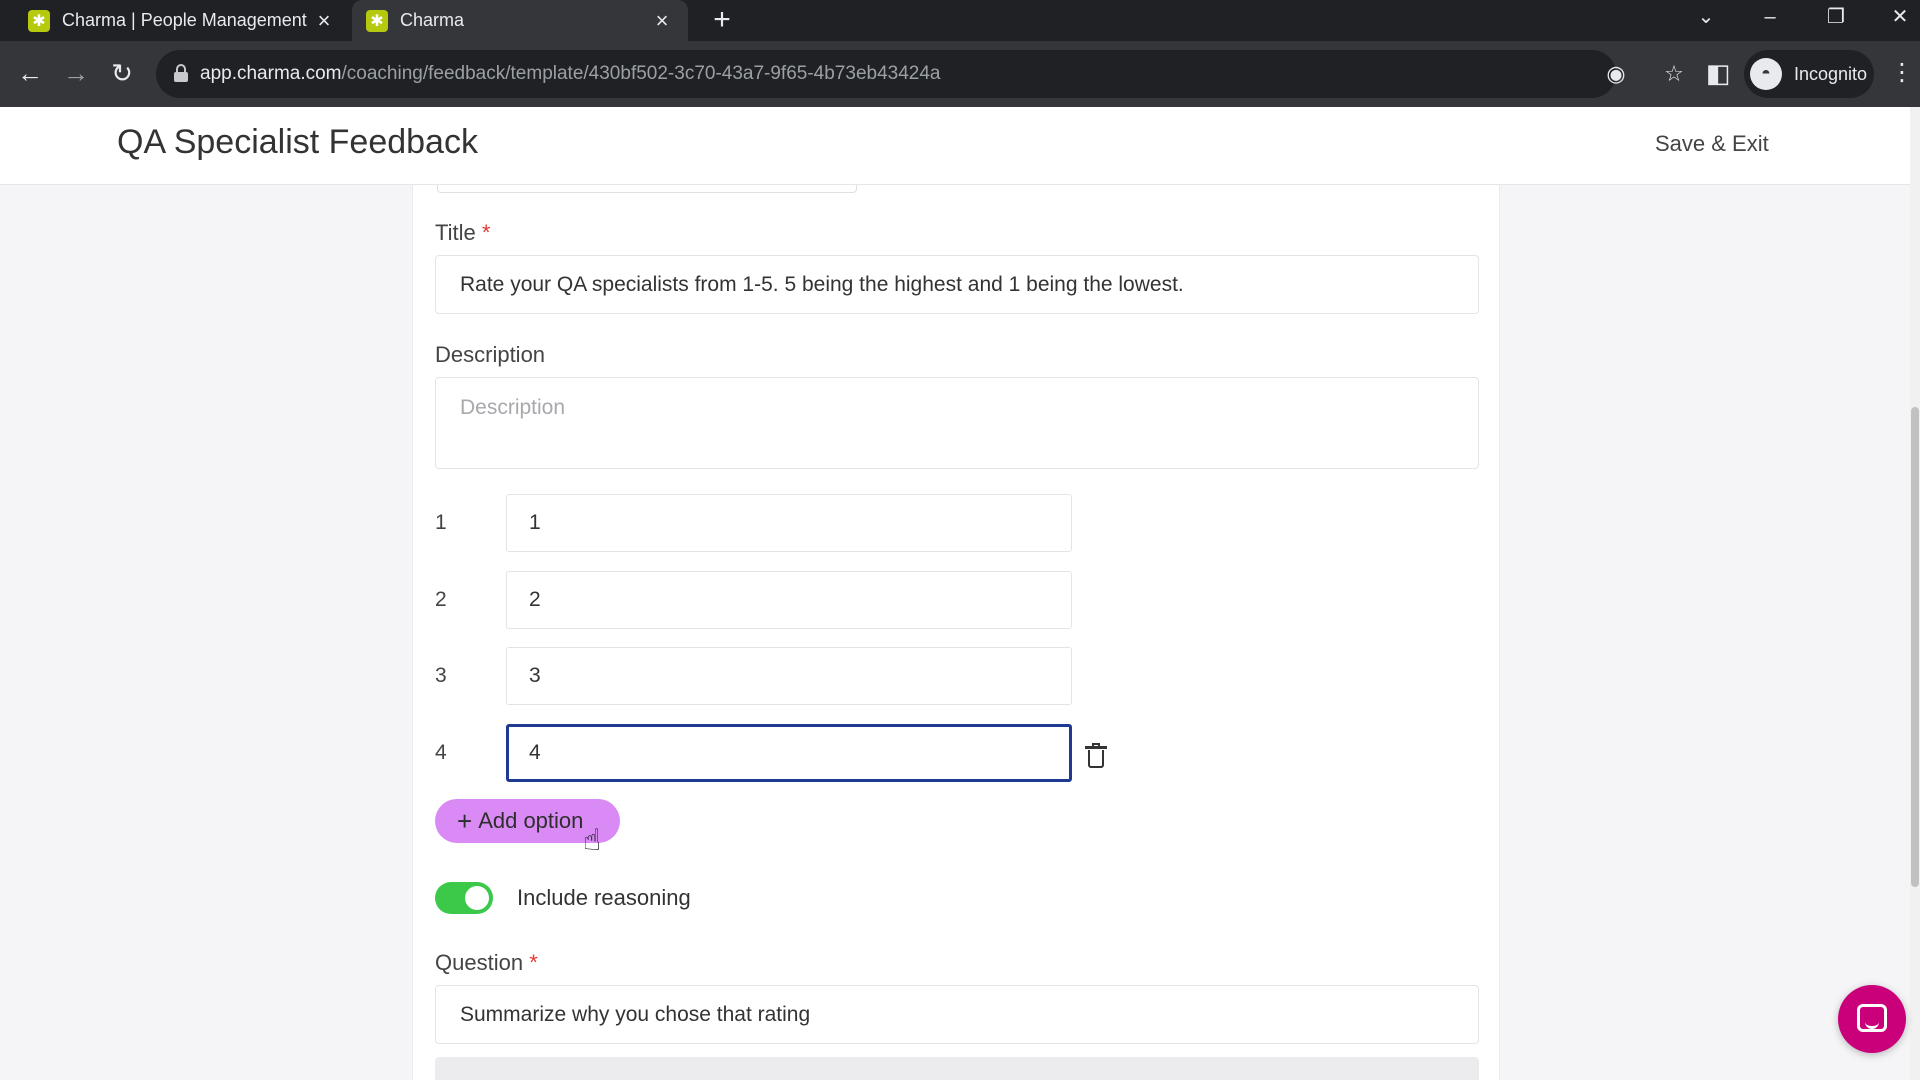 The width and height of the screenshot is (1920, 1080). What do you see at coordinates (464, 898) in the screenshot?
I see `include-reasoning-toggle` at bounding box center [464, 898].